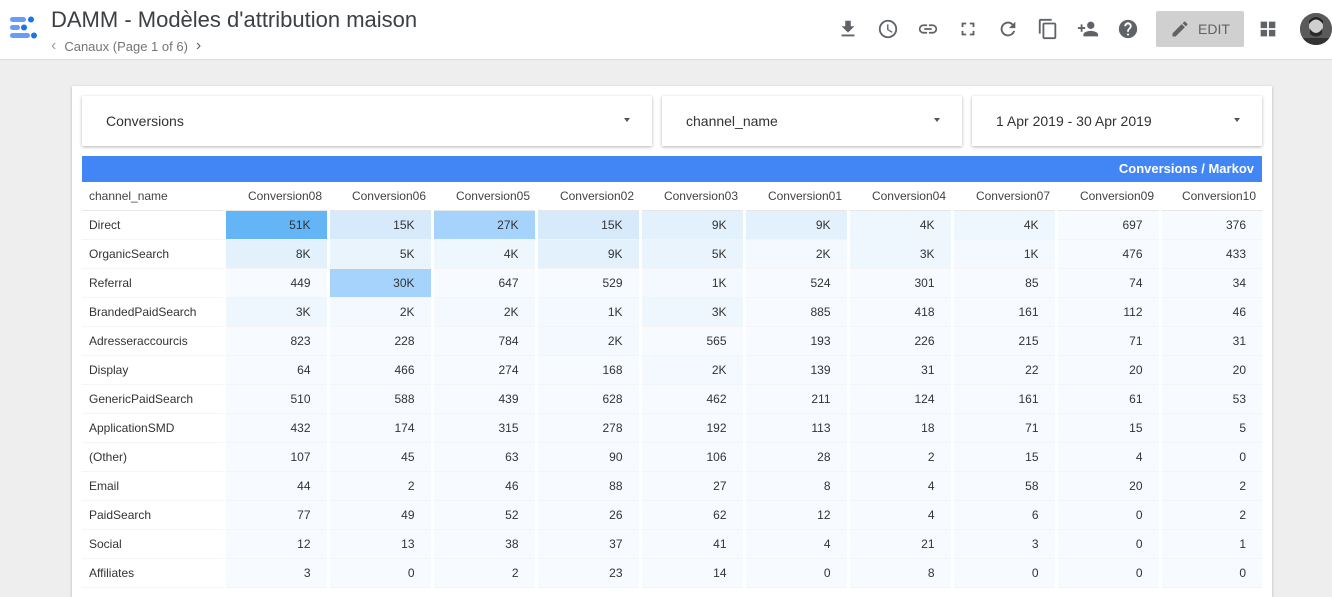 This screenshot has height=597, width=1332. What do you see at coordinates (899, 225) in the screenshot?
I see `table-cell: 4K` at bounding box center [899, 225].